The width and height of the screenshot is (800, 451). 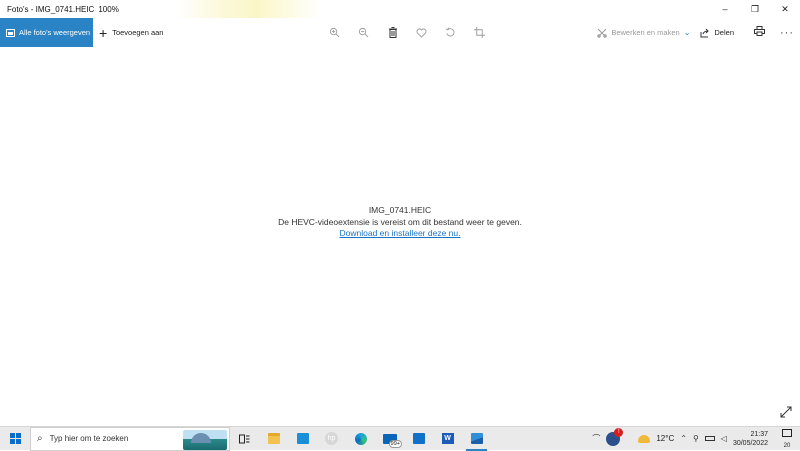 What do you see at coordinates (10, 32) in the screenshot?
I see `photos-icon` at bounding box center [10, 32].